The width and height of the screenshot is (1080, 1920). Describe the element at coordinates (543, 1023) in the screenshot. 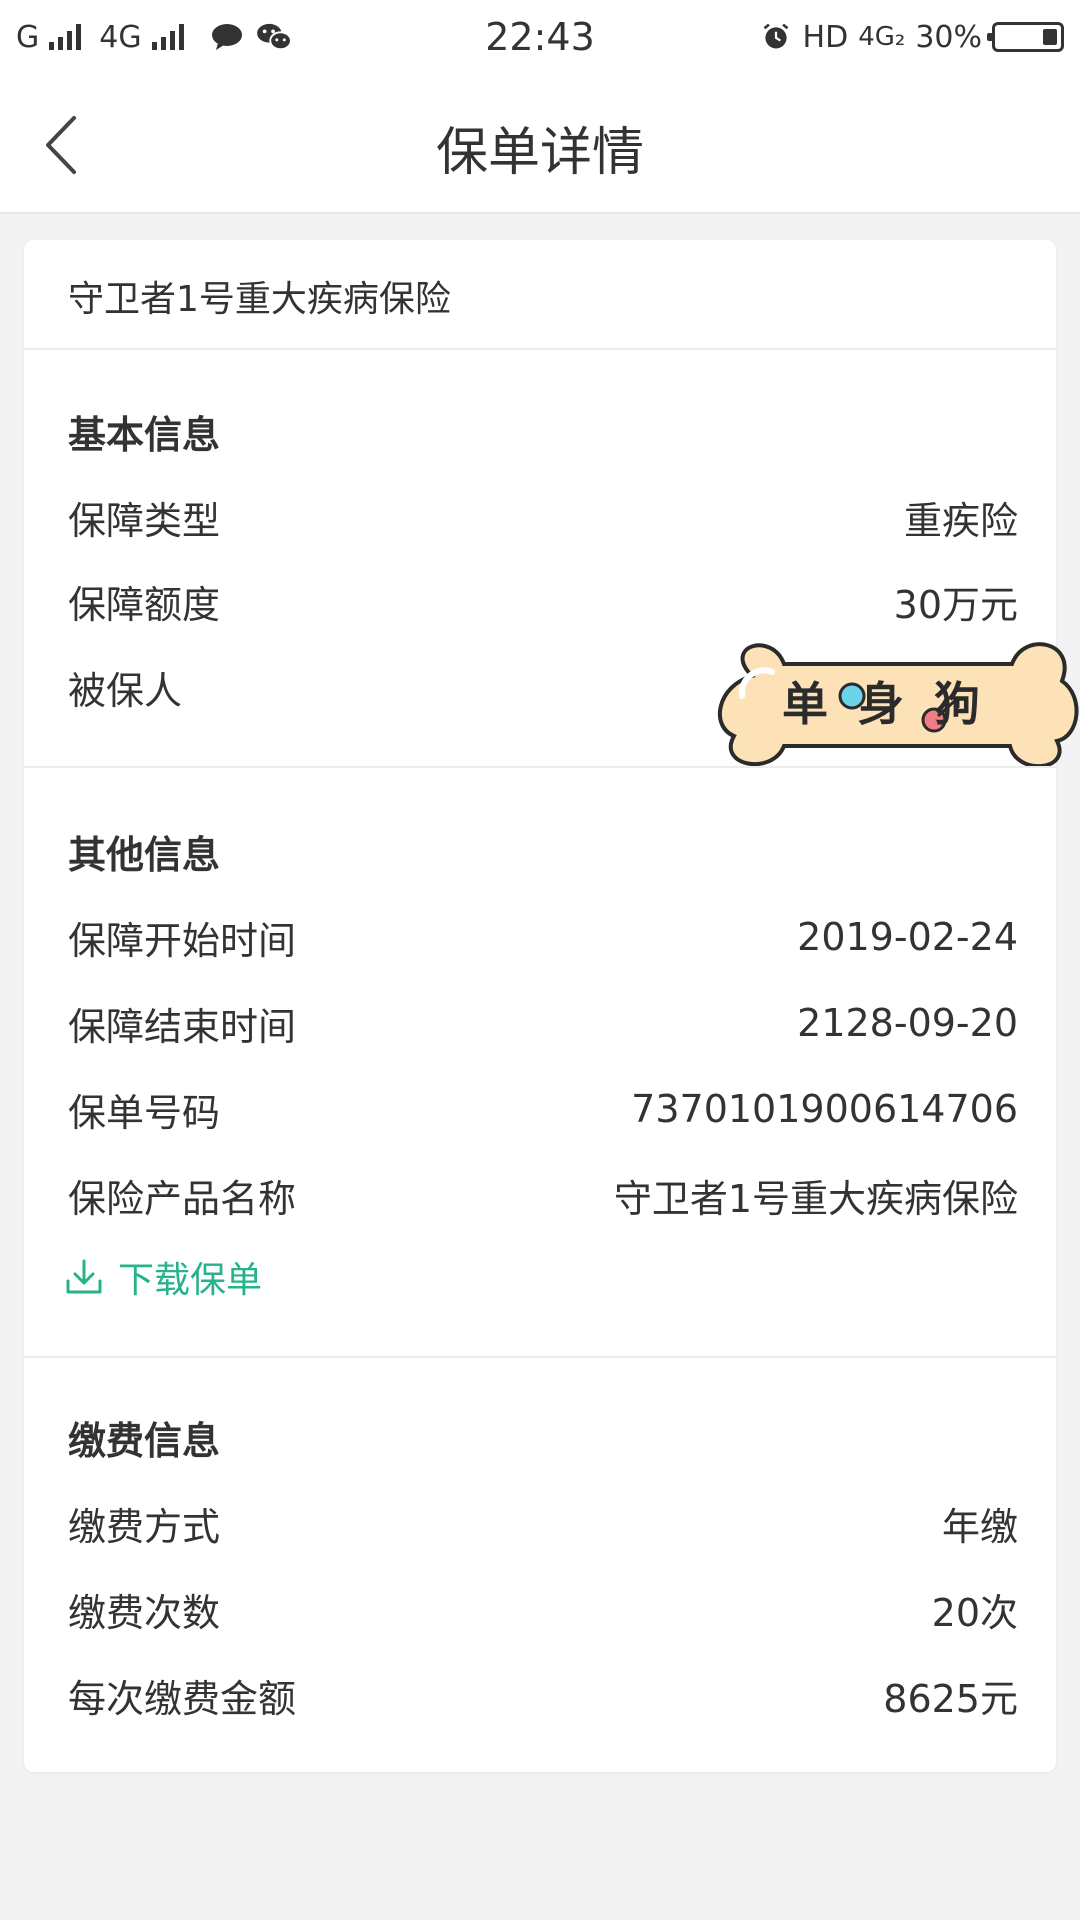

I see `info-row: 保障结束时间 2128-09-20` at that location.